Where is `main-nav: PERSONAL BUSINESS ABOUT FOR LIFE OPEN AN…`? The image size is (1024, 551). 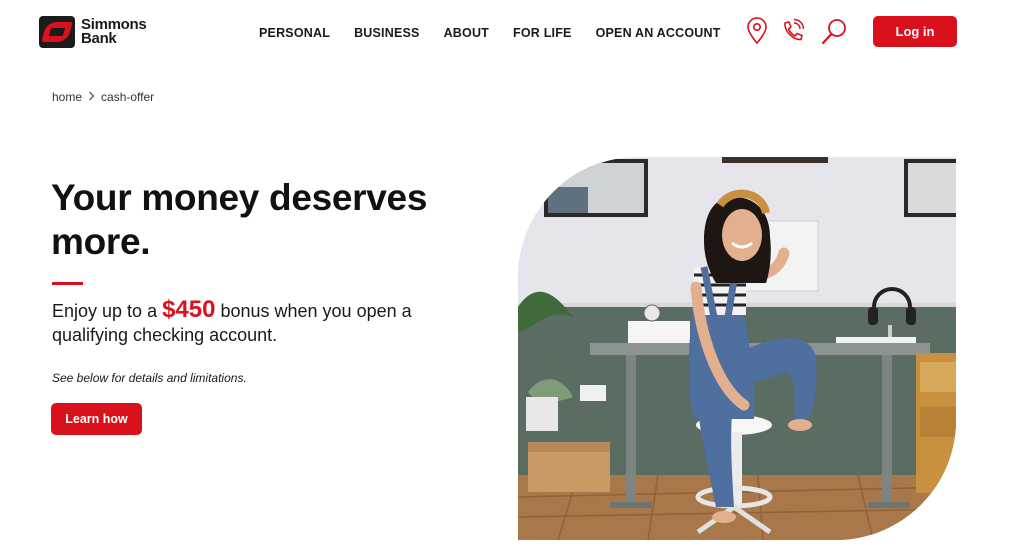 main-nav: PERSONAL BUSINESS ABOUT FOR LIFE OPEN AN… is located at coordinates (490, 33).